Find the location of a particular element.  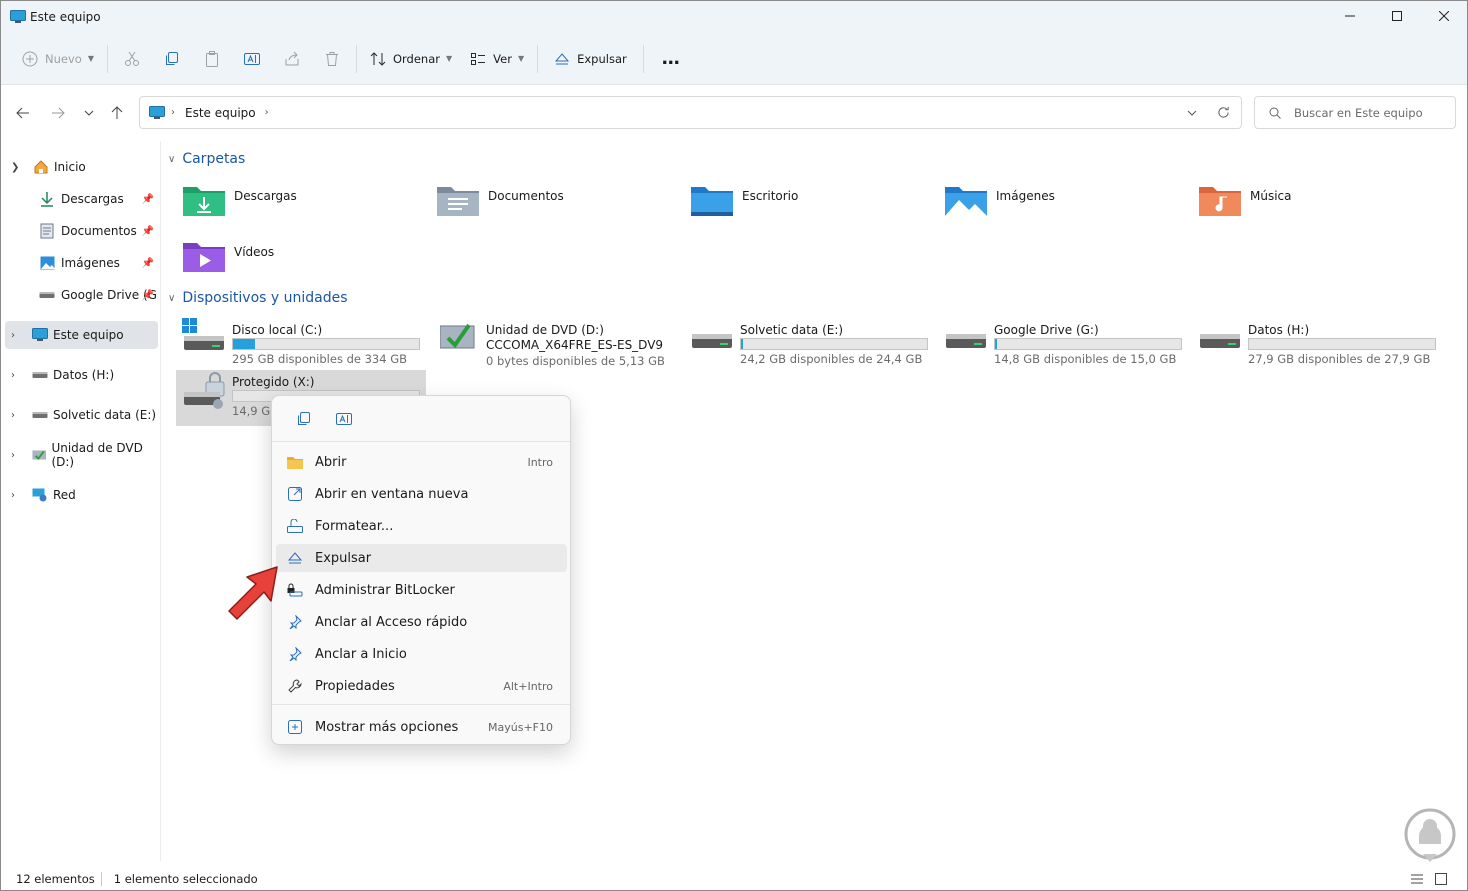

music-folder-icon is located at coordinates (1220, 201).